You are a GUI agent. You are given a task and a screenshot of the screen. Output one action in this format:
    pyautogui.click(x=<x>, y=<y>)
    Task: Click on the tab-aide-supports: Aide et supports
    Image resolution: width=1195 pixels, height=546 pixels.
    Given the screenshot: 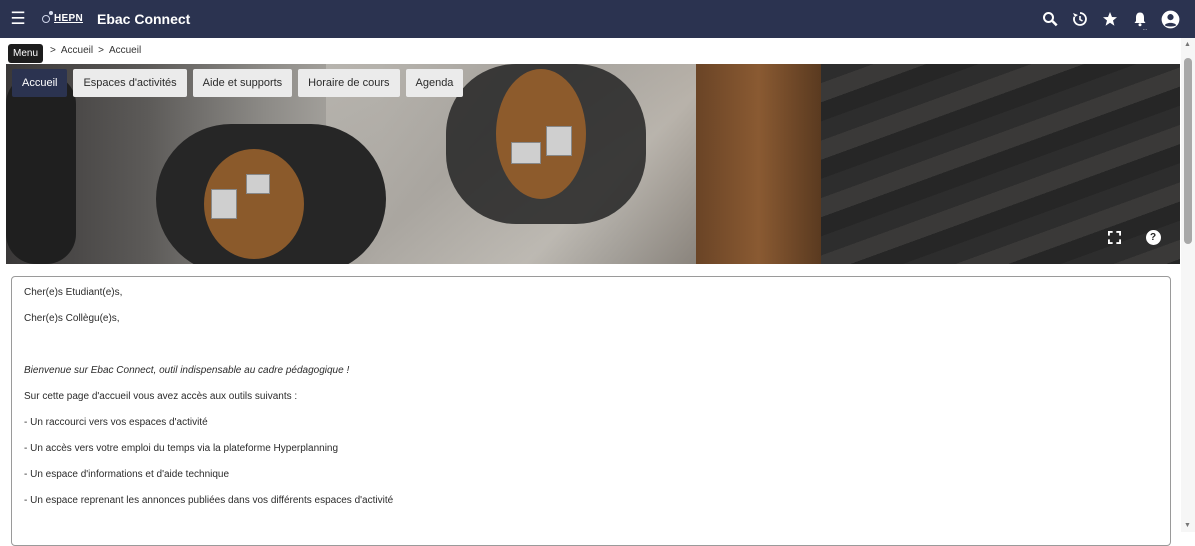 What is the action you would take?
    pyautogui.click(x=242, y=83)
    